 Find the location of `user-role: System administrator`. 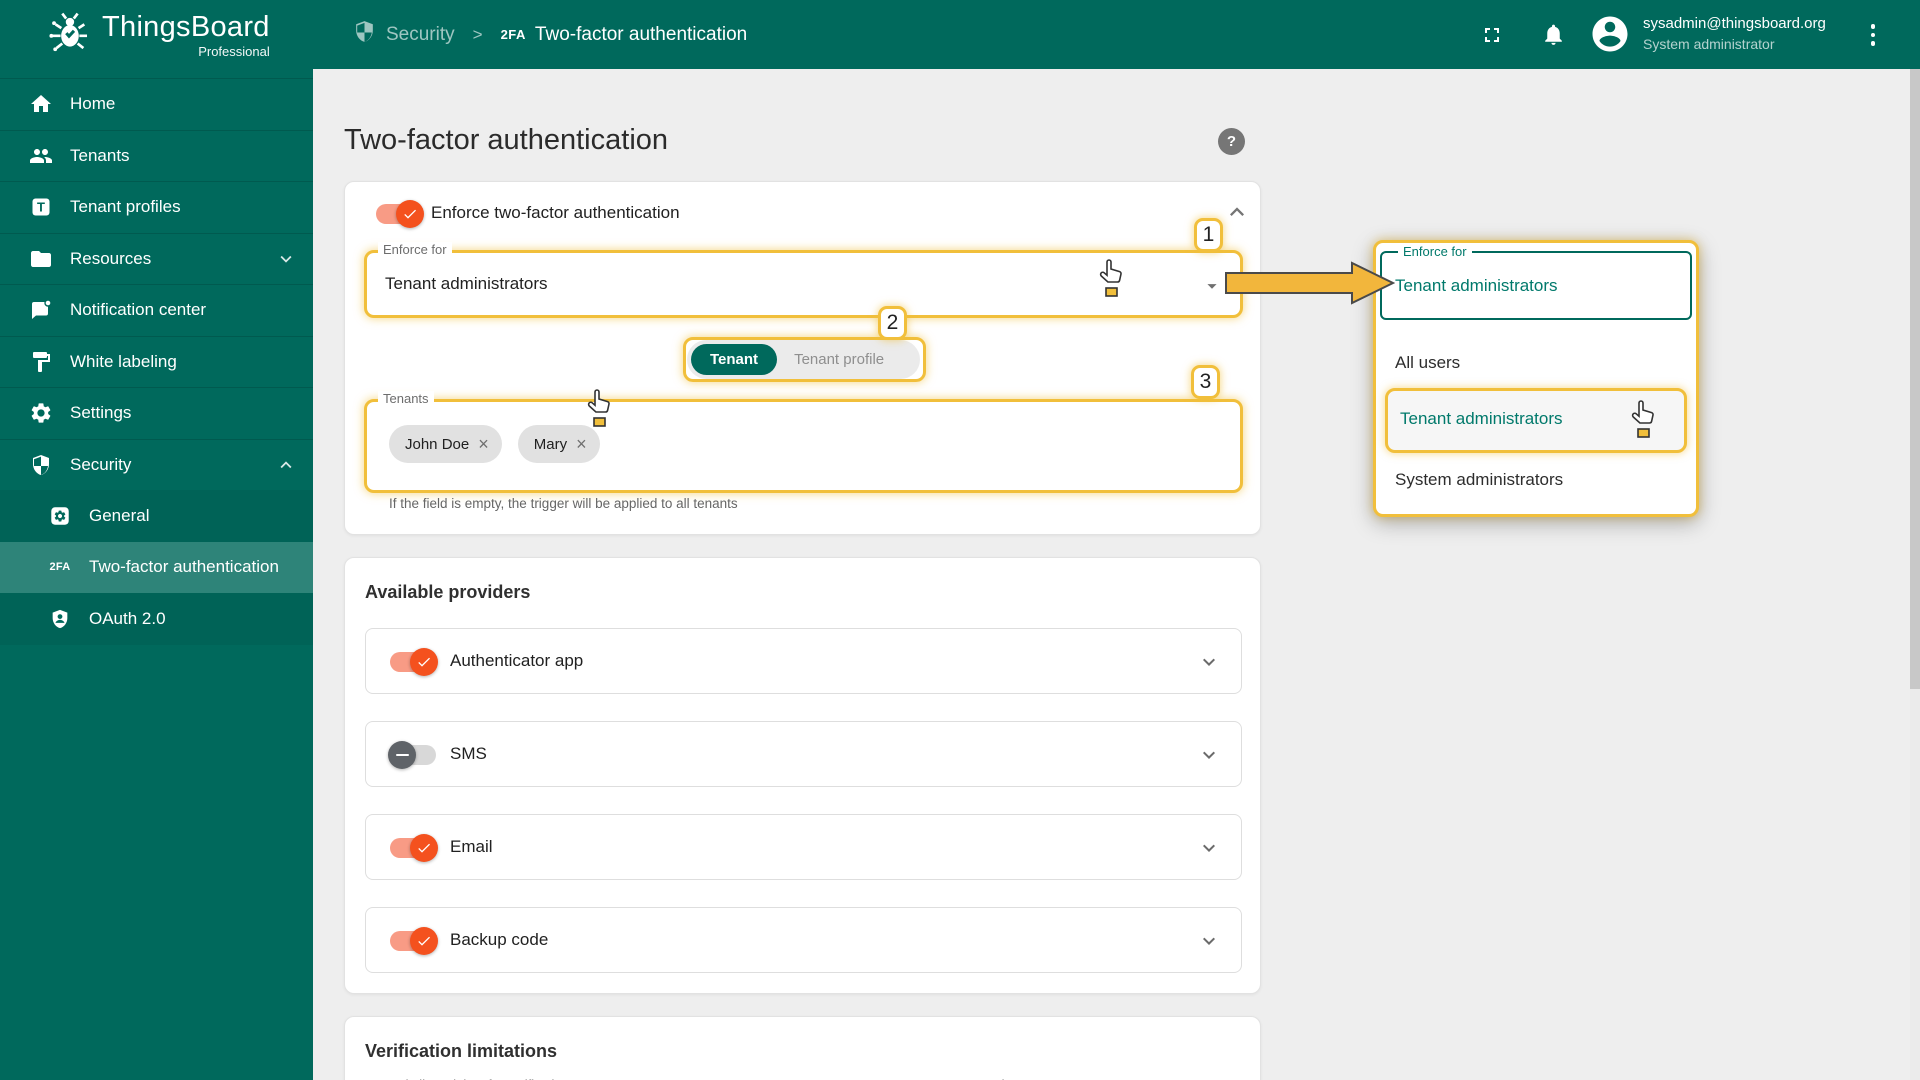

user-role: System administrator is located at coordinates (1709, 44).